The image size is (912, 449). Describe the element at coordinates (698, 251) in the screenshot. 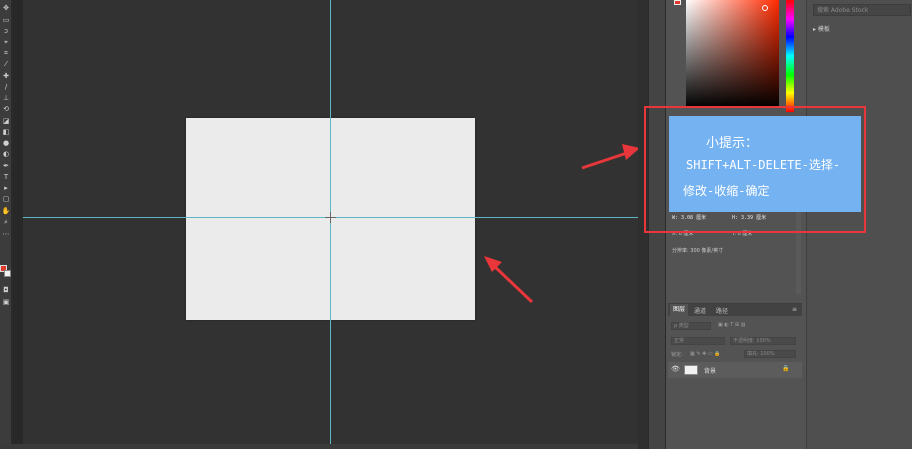

I see `resolution-label: 分辨率: 300 像素/英寸` at that location.